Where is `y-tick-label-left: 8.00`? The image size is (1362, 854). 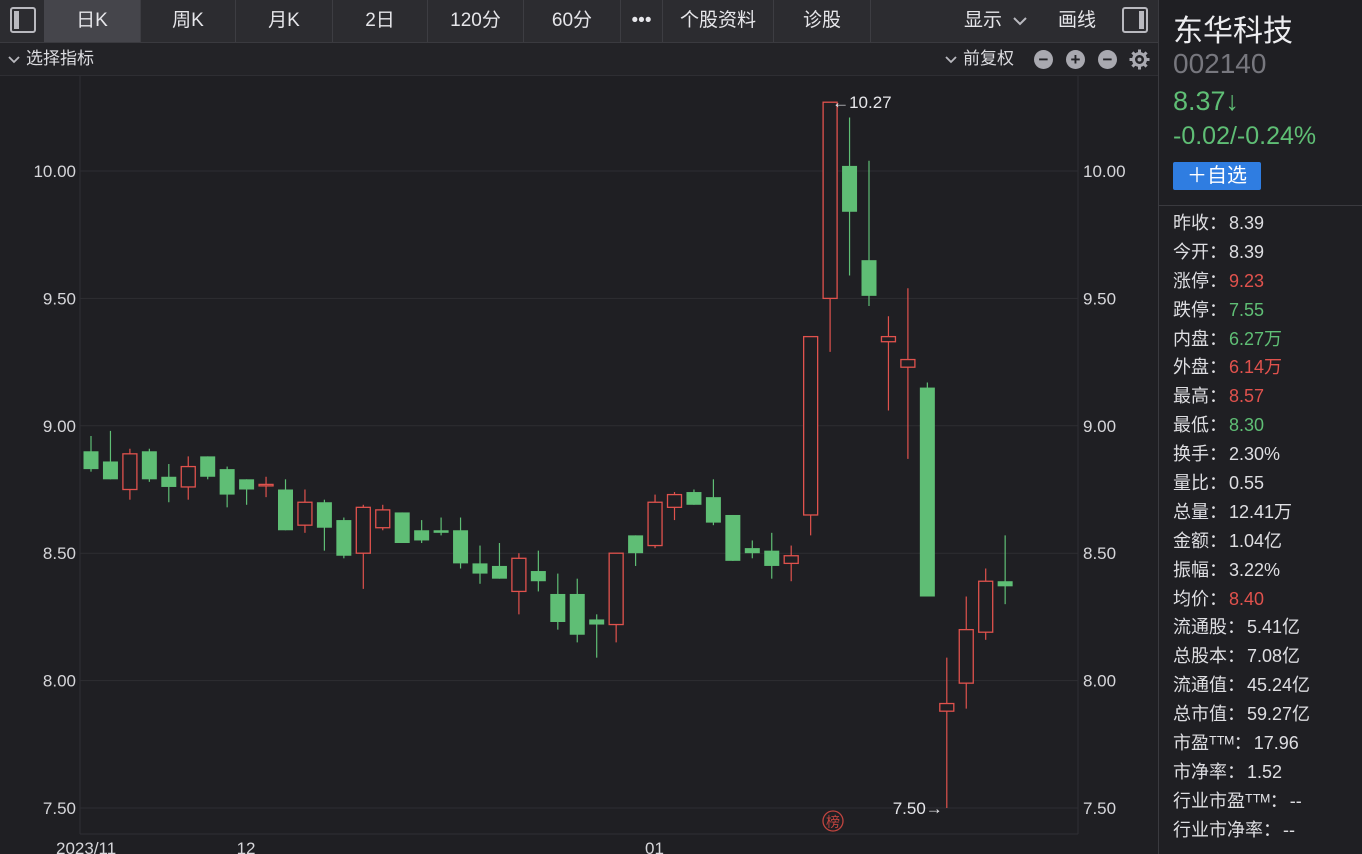
y-tick-label-left: 8.00 is located at coordinates (59, 681).